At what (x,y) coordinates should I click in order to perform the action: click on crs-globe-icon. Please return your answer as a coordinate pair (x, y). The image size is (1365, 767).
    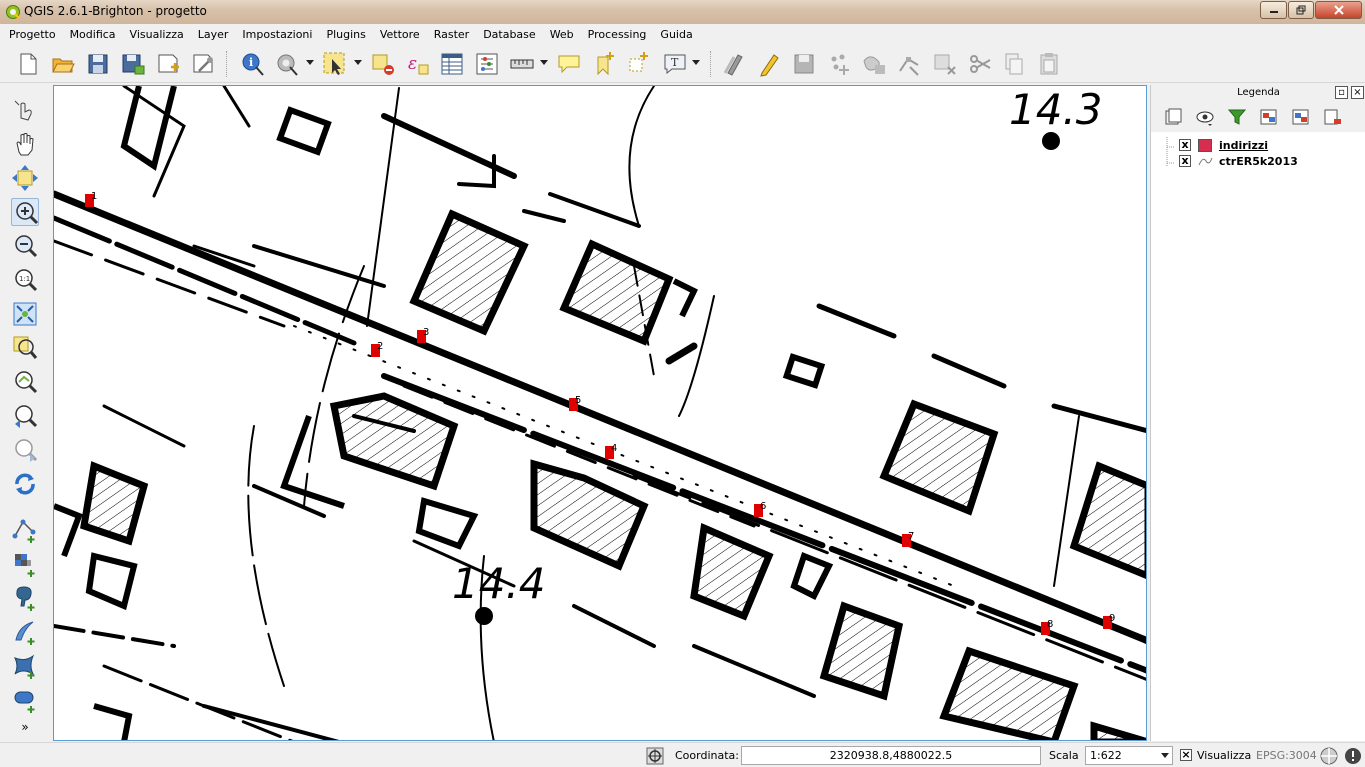
    Looking at the image, I should click on (1329, 756).